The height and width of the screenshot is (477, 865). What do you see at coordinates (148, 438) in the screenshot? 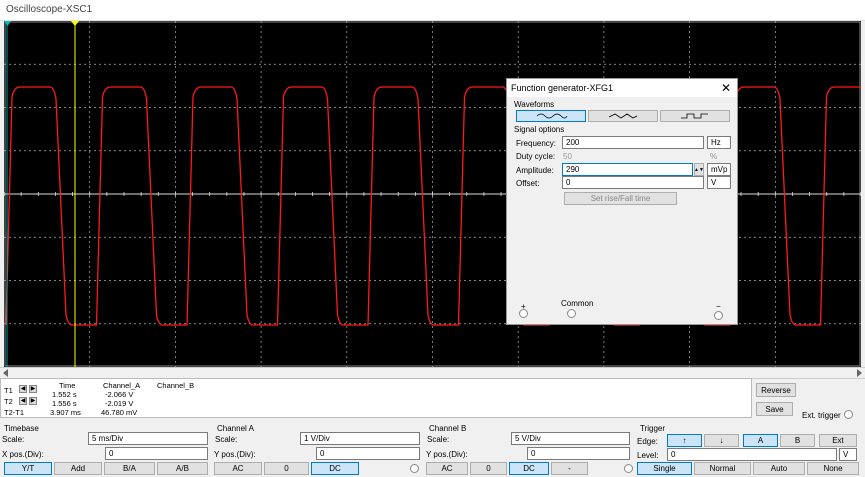
I see `timebase-scale-field: 5 ms/Div` at bounding box center [148, 438].